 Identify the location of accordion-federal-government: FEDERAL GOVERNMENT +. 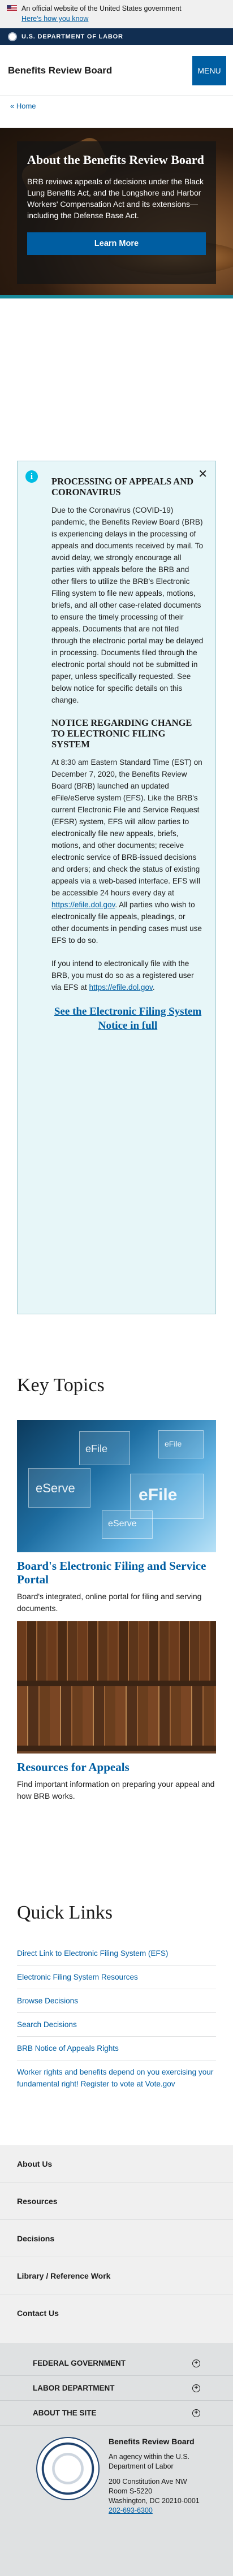
(116, 2363).